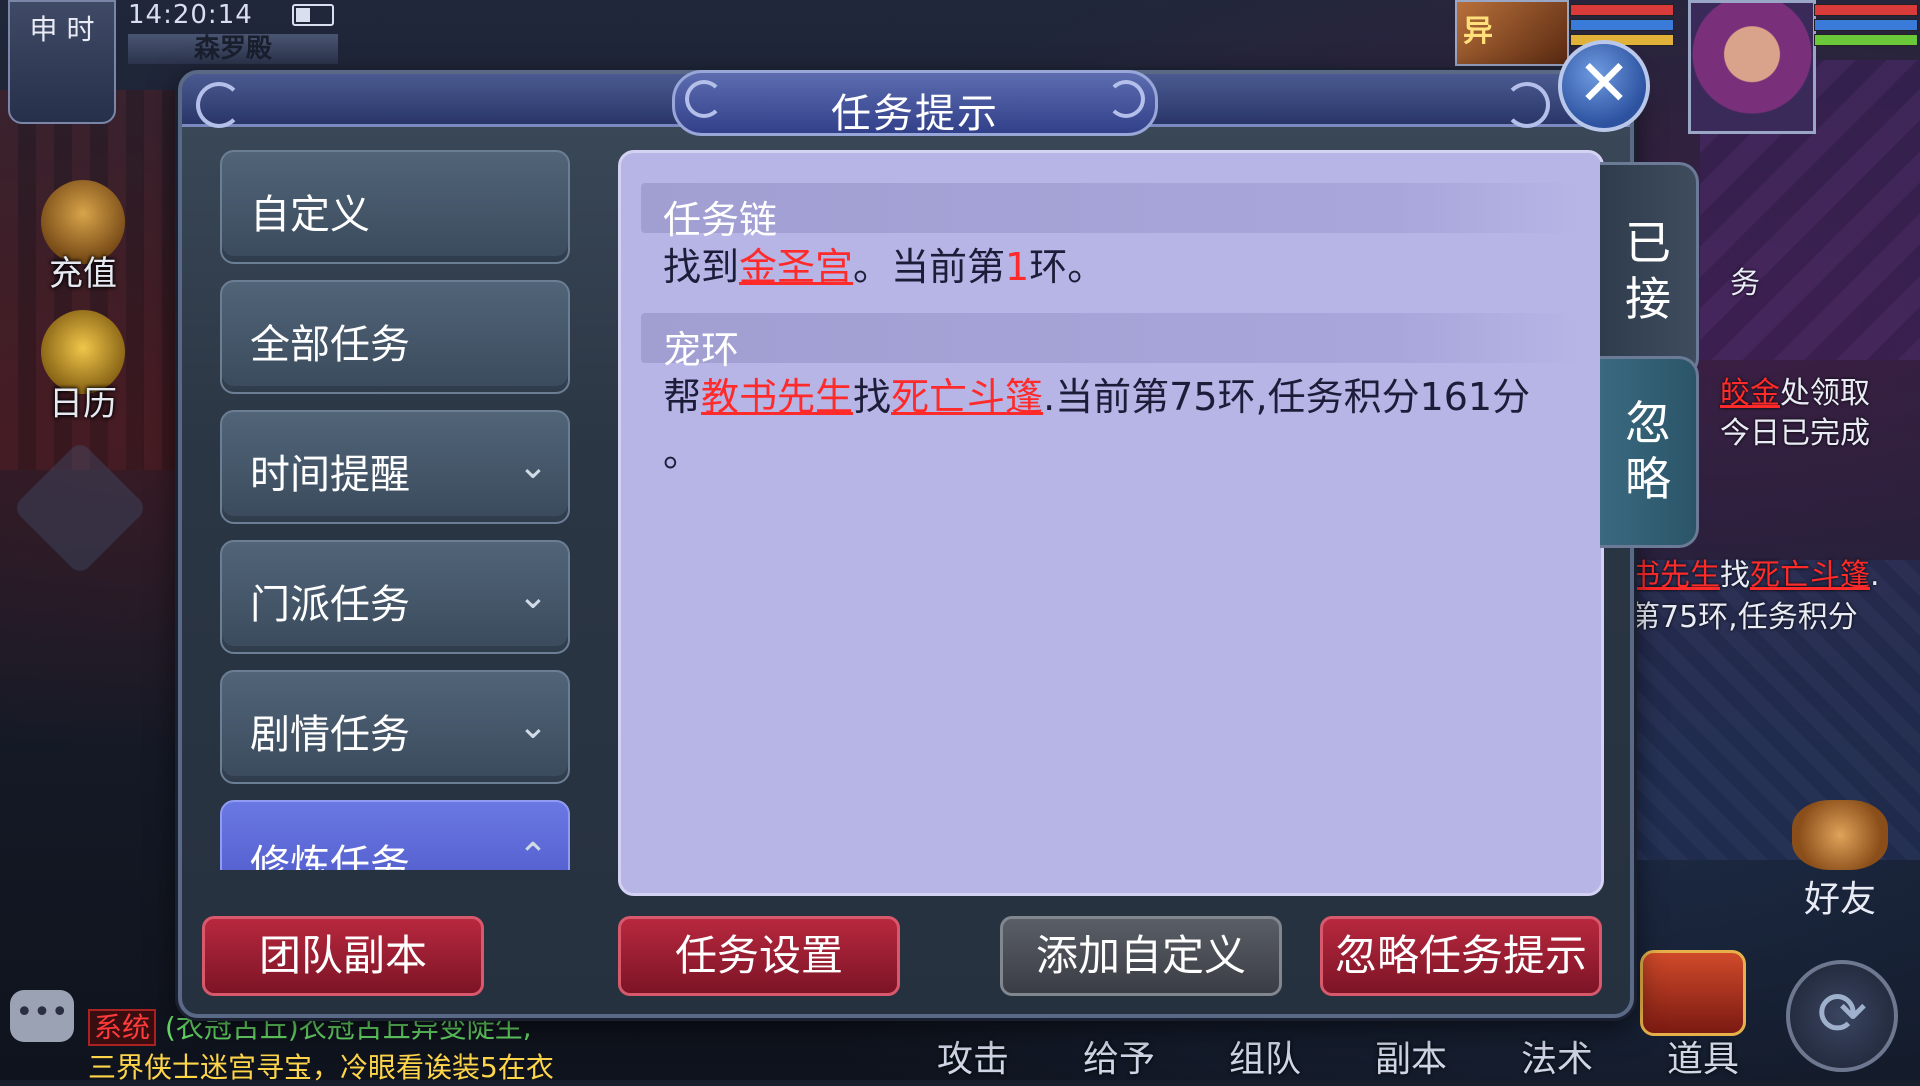 Image resolution: width=1920 pixels, height=1086 pixels. I want to click on category-time-reminder: 时间提醒 ⌄, so click(395, 467).